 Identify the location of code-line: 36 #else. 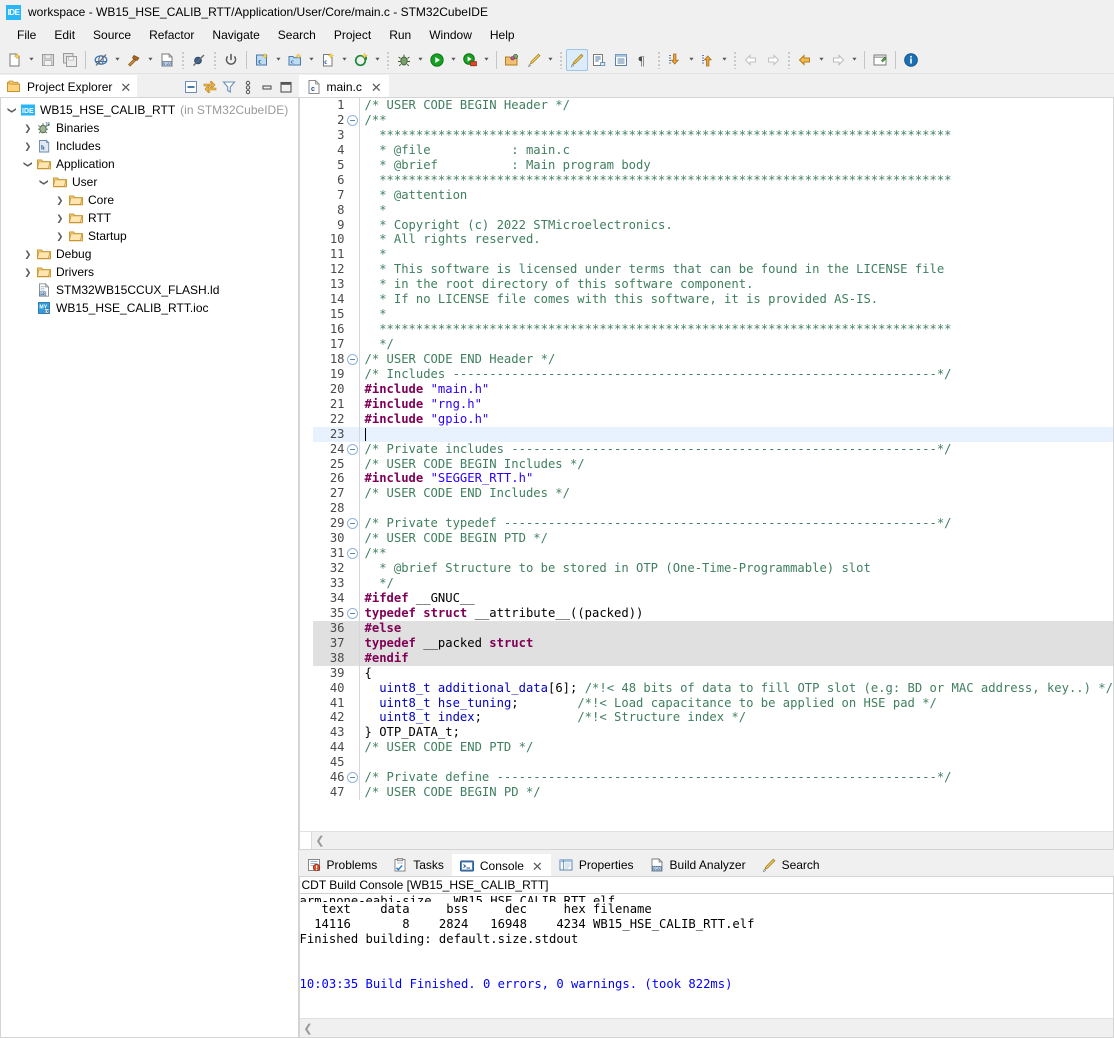
(706, 628).